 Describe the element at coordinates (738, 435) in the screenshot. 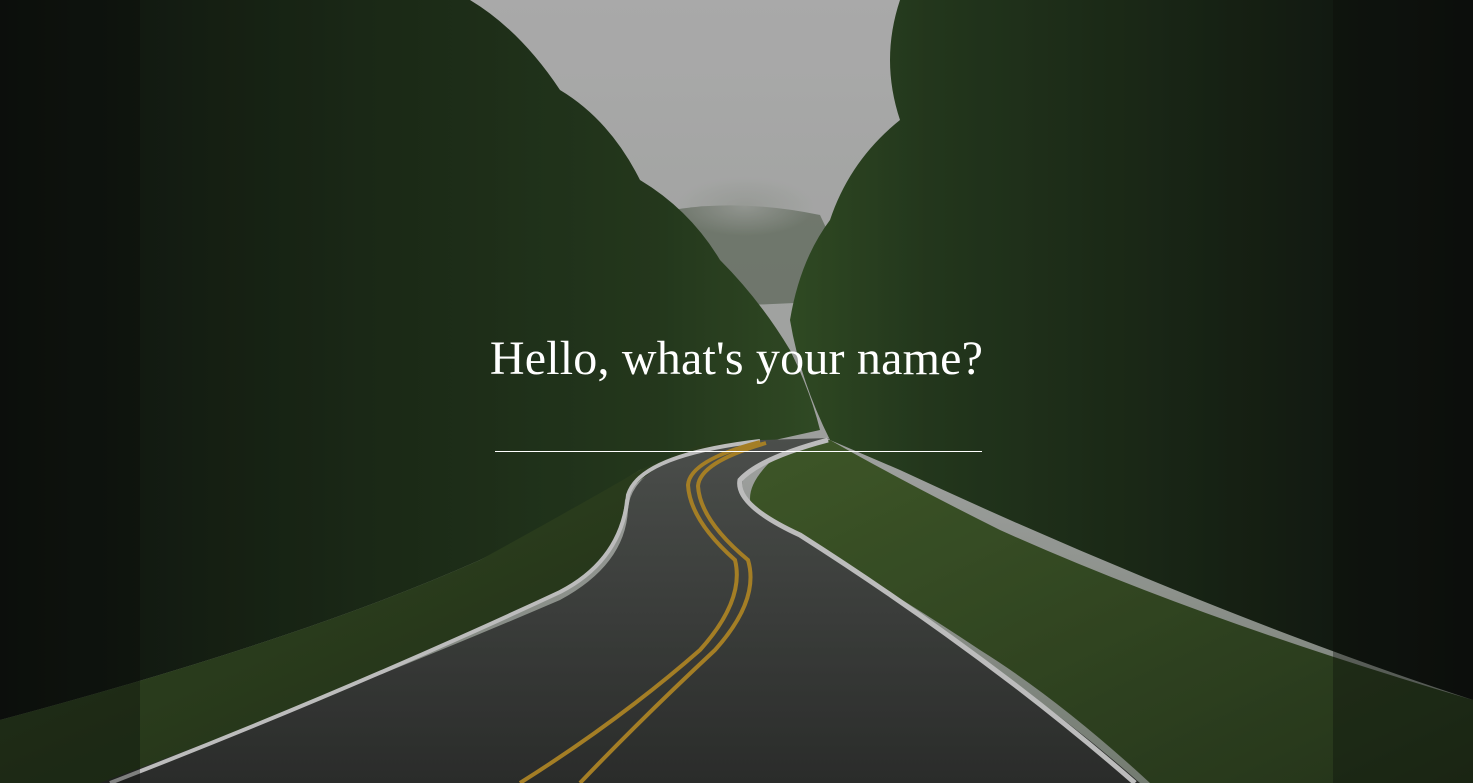

I see `name-input` at that location.